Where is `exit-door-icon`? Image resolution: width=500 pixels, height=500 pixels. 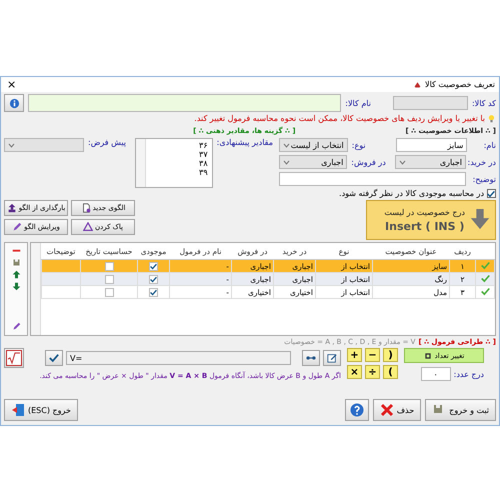 exit-door-icon is located at coordinates (18, 410).